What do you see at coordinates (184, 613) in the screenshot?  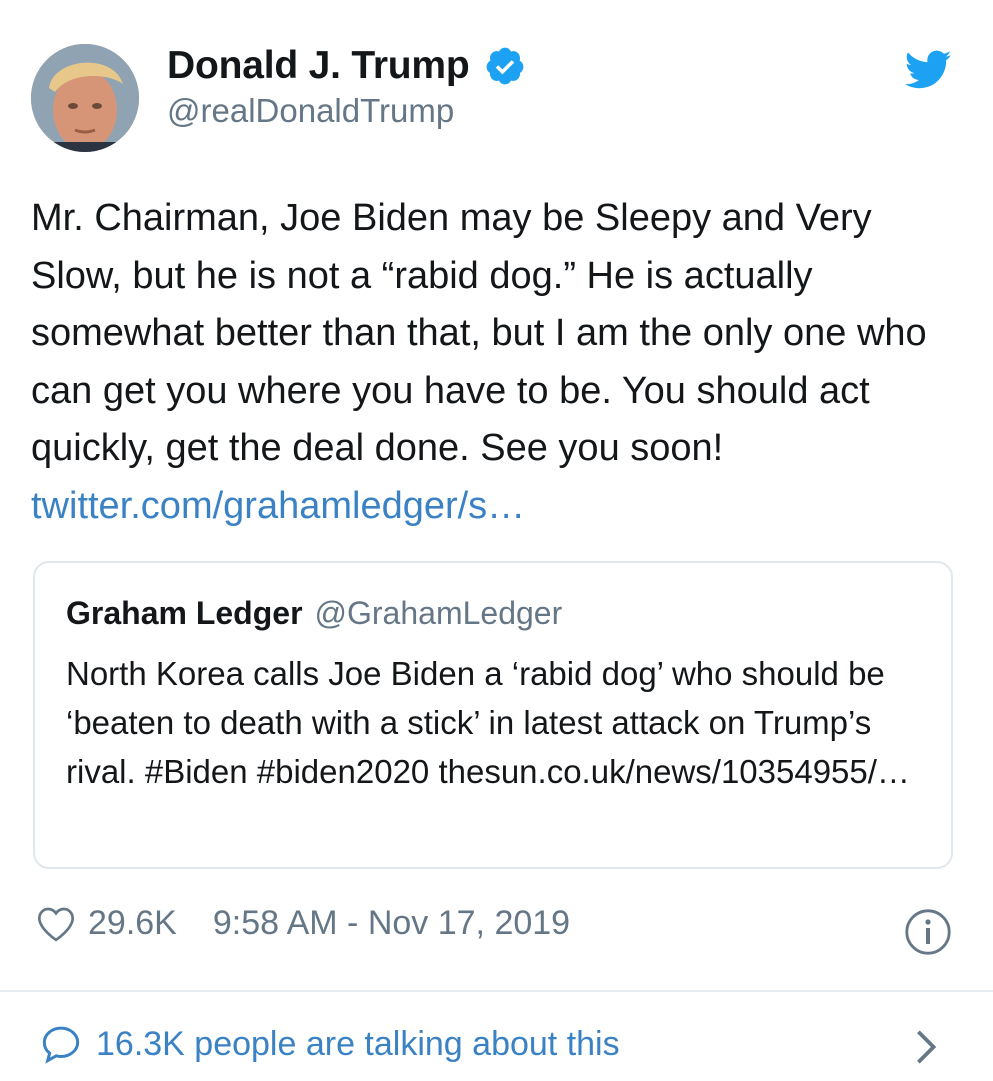 I see `quoted-author-name: Graham Ledger` at bounding box center [184, 613].